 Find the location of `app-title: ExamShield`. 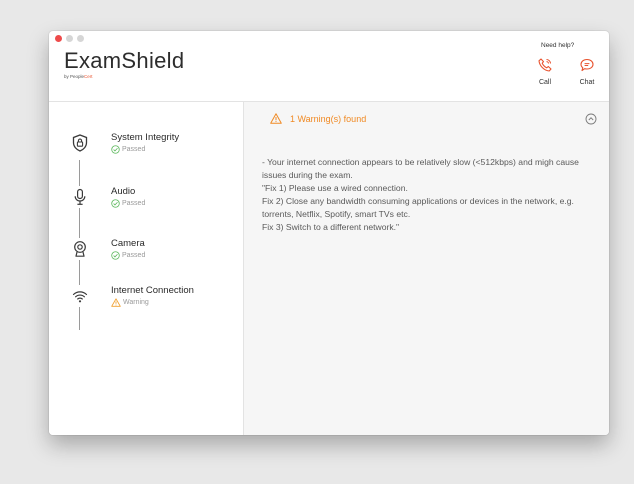

app-title: ExamShield is located at coordinates (124, 60).